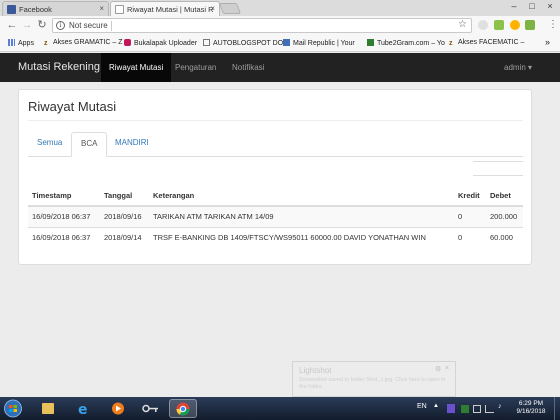  I want to click on minimize-button: –, so click(514, 7).